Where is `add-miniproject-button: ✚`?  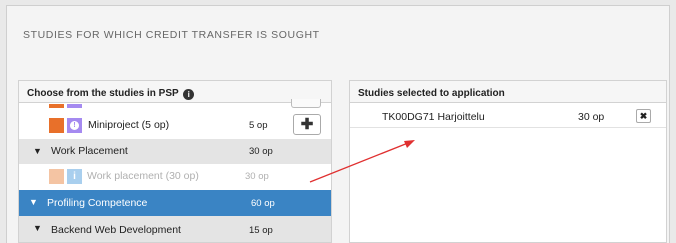 add-miniproject-button: ✚ is located at coordinates (307, 124).